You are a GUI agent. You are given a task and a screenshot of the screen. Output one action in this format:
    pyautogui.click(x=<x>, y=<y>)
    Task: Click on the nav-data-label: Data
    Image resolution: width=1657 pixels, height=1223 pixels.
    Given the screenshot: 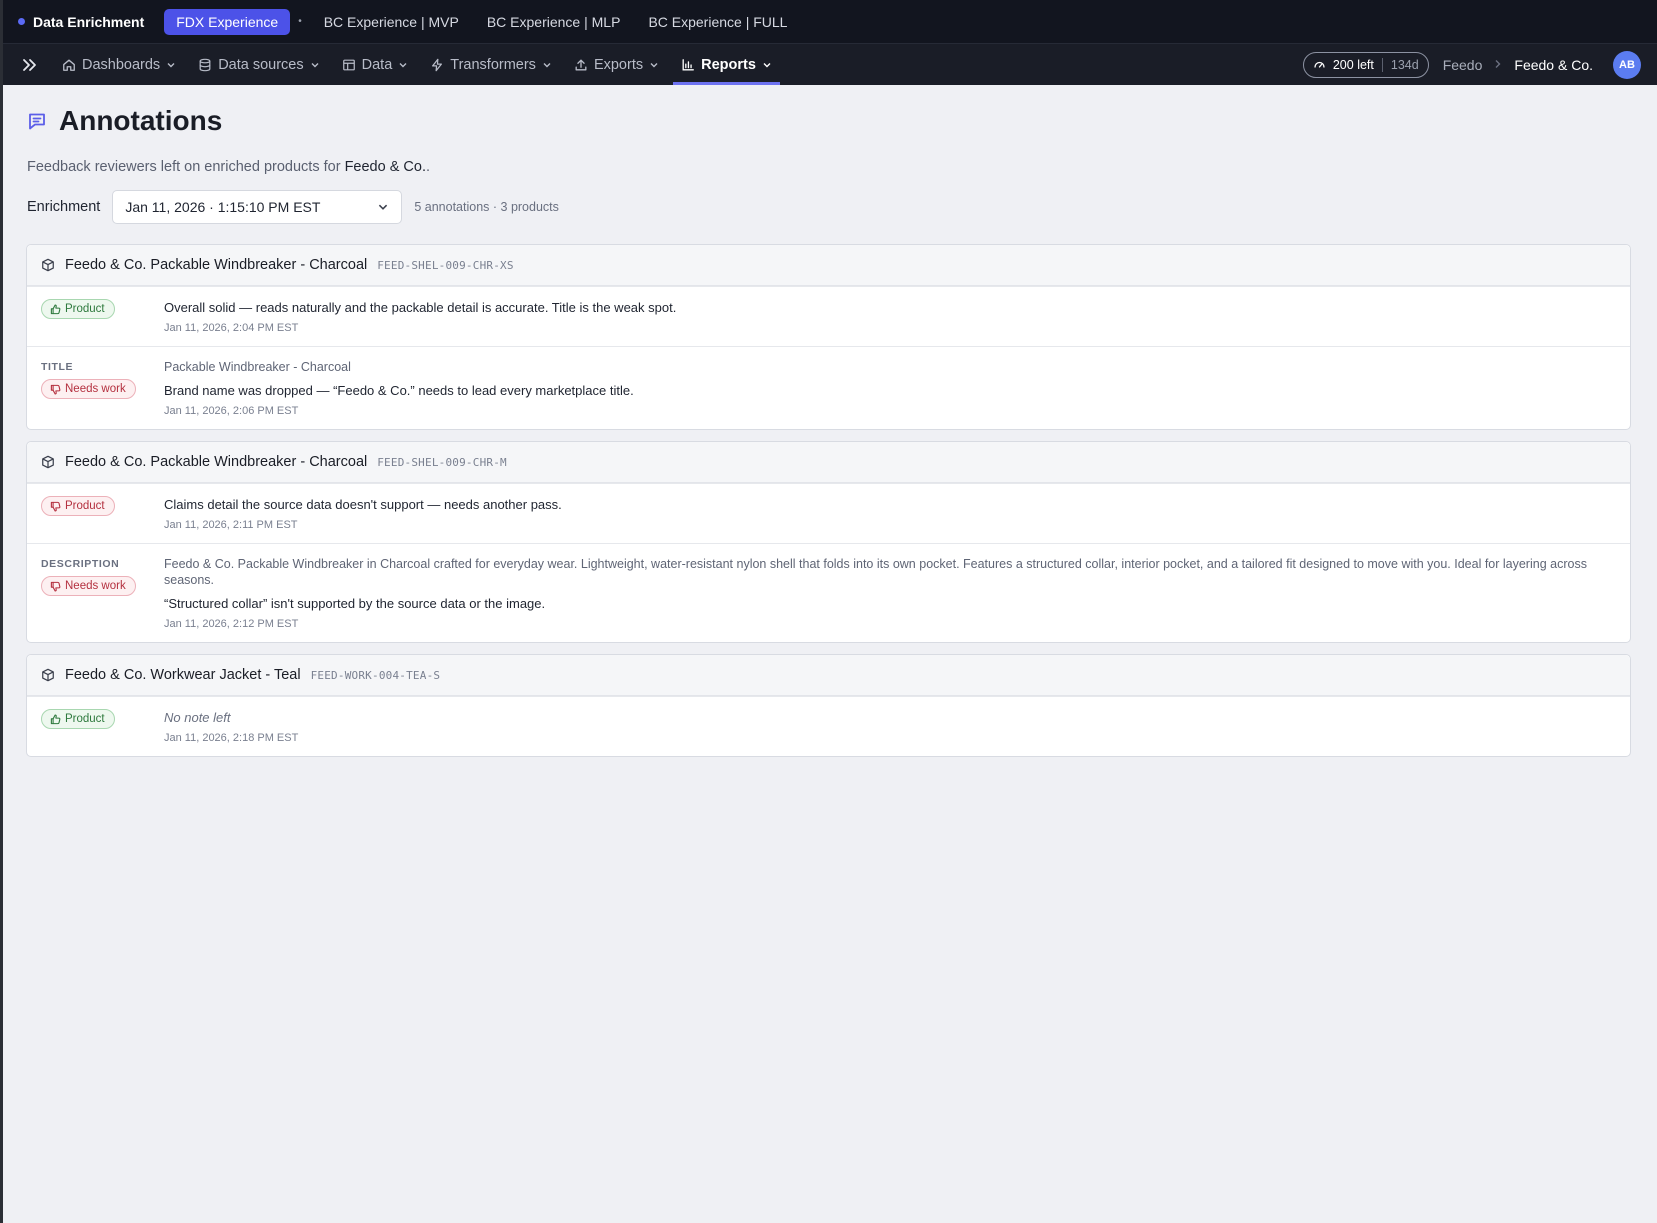 What is the action you would take?
    pyautogui.click(x=377, y=64)
    